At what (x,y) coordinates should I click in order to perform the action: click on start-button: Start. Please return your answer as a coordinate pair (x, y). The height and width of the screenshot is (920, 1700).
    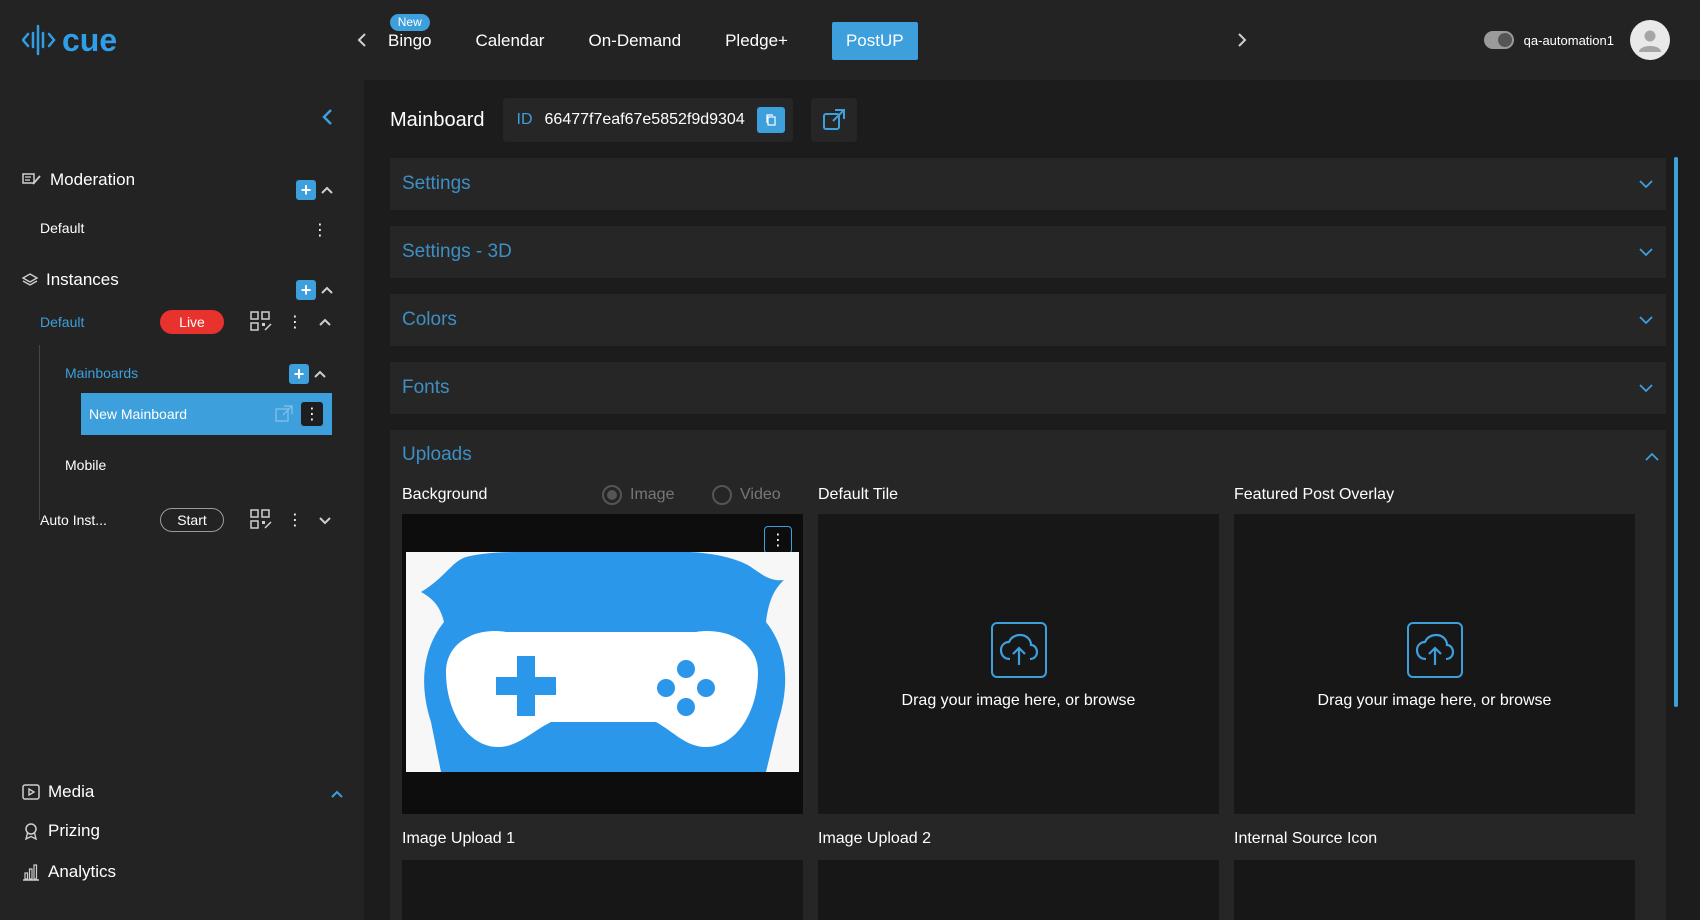
    Looking at the image, I should click on (192, 520).